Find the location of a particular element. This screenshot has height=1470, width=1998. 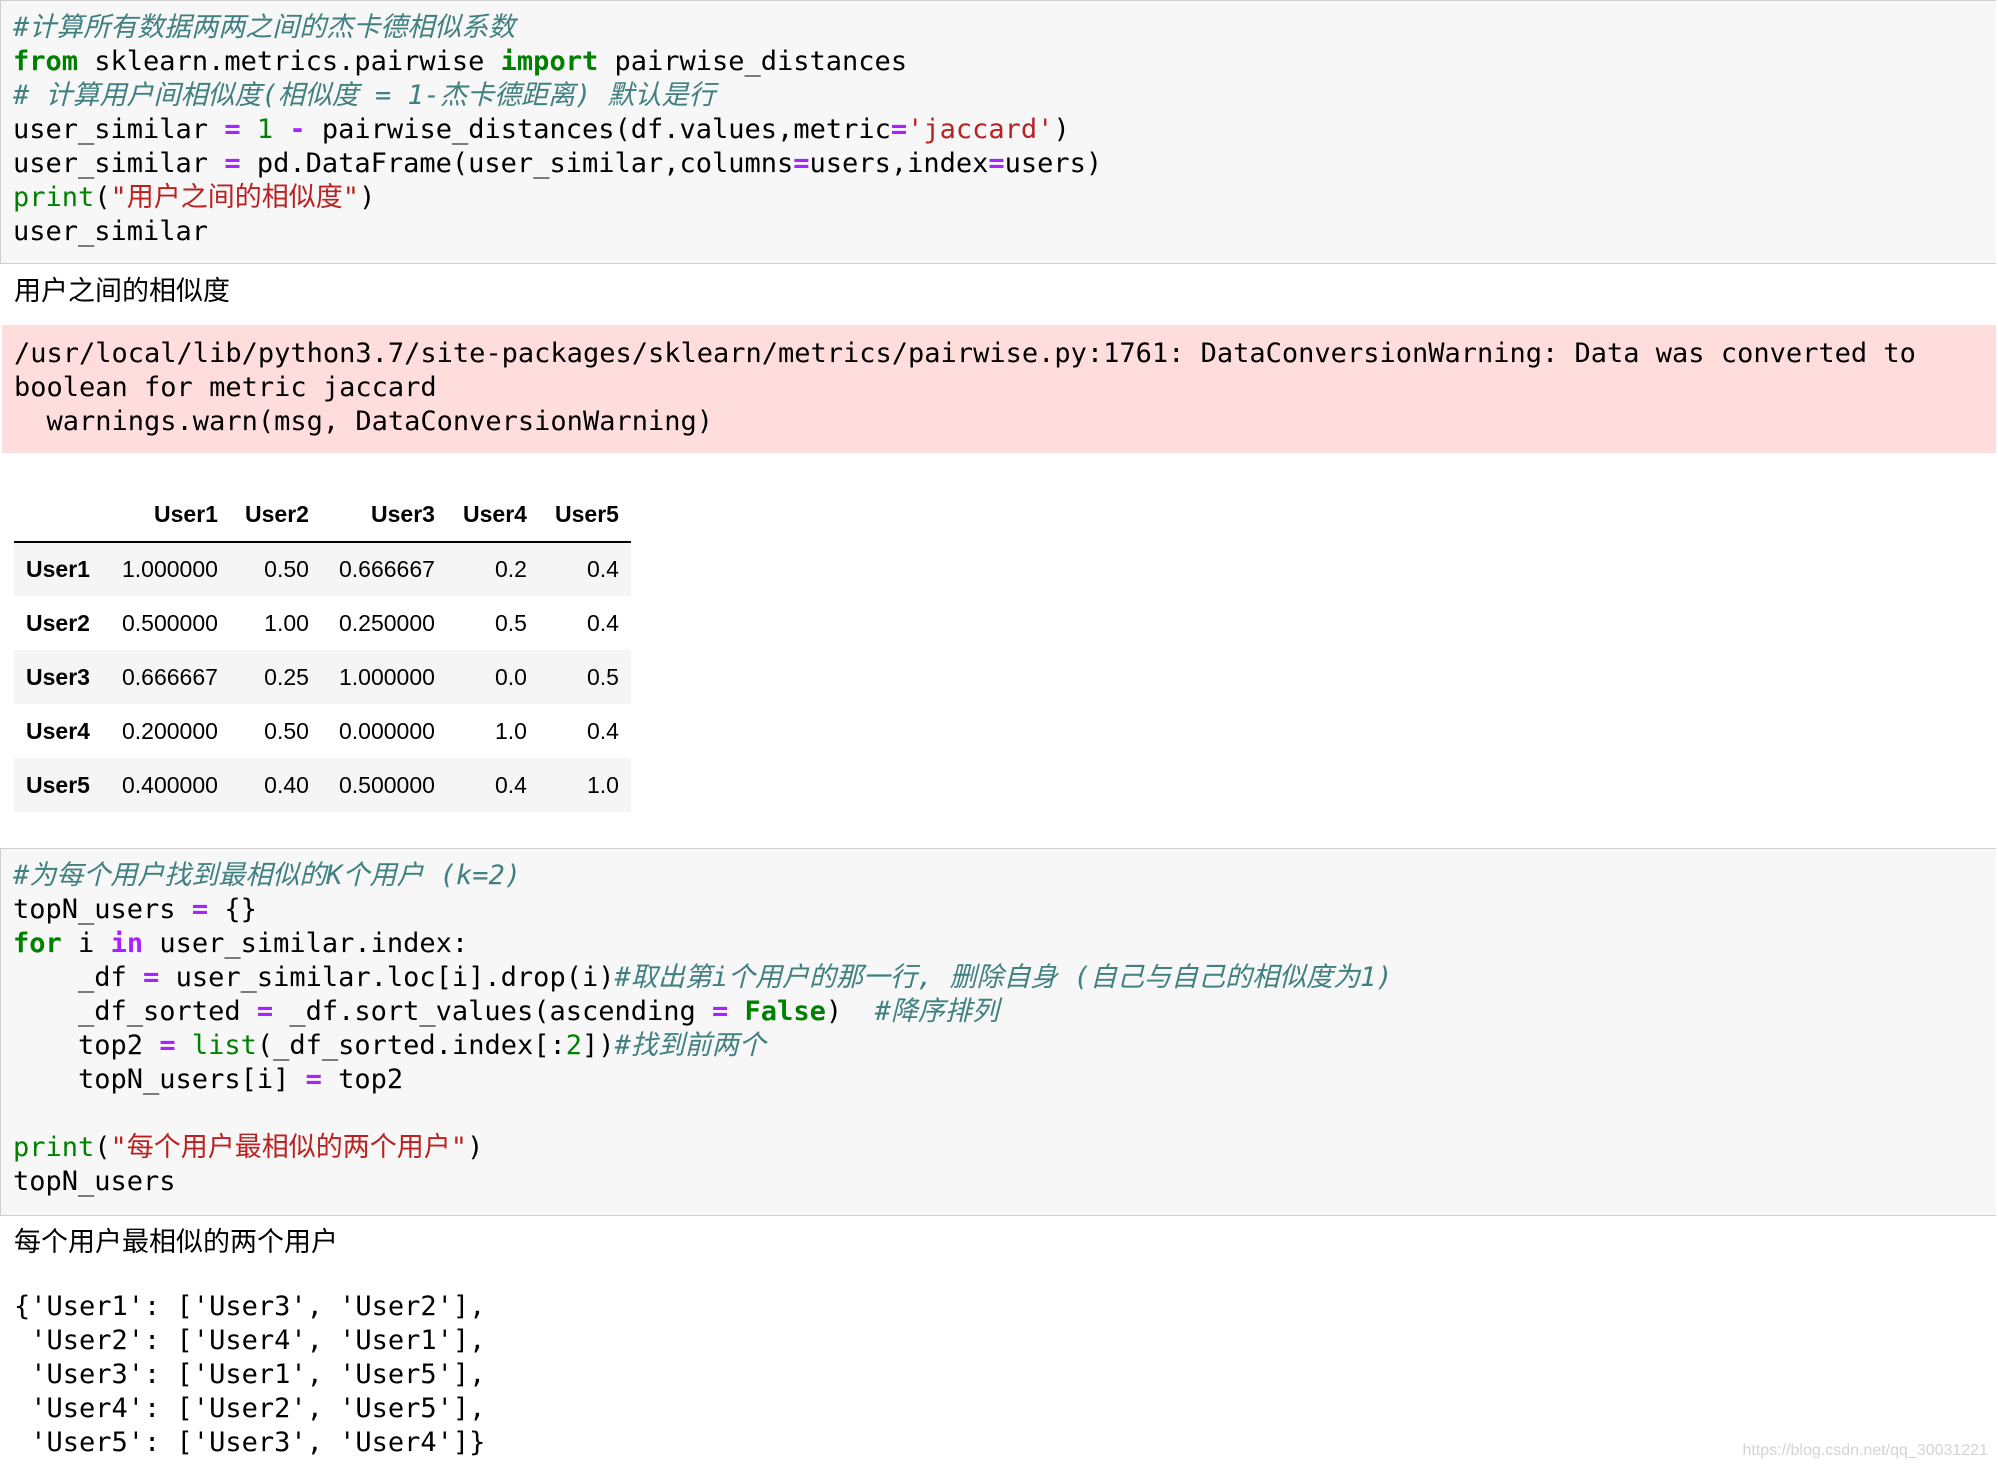

code-token: _df.sort_values(ascending is located at coordinates (493, 1011).